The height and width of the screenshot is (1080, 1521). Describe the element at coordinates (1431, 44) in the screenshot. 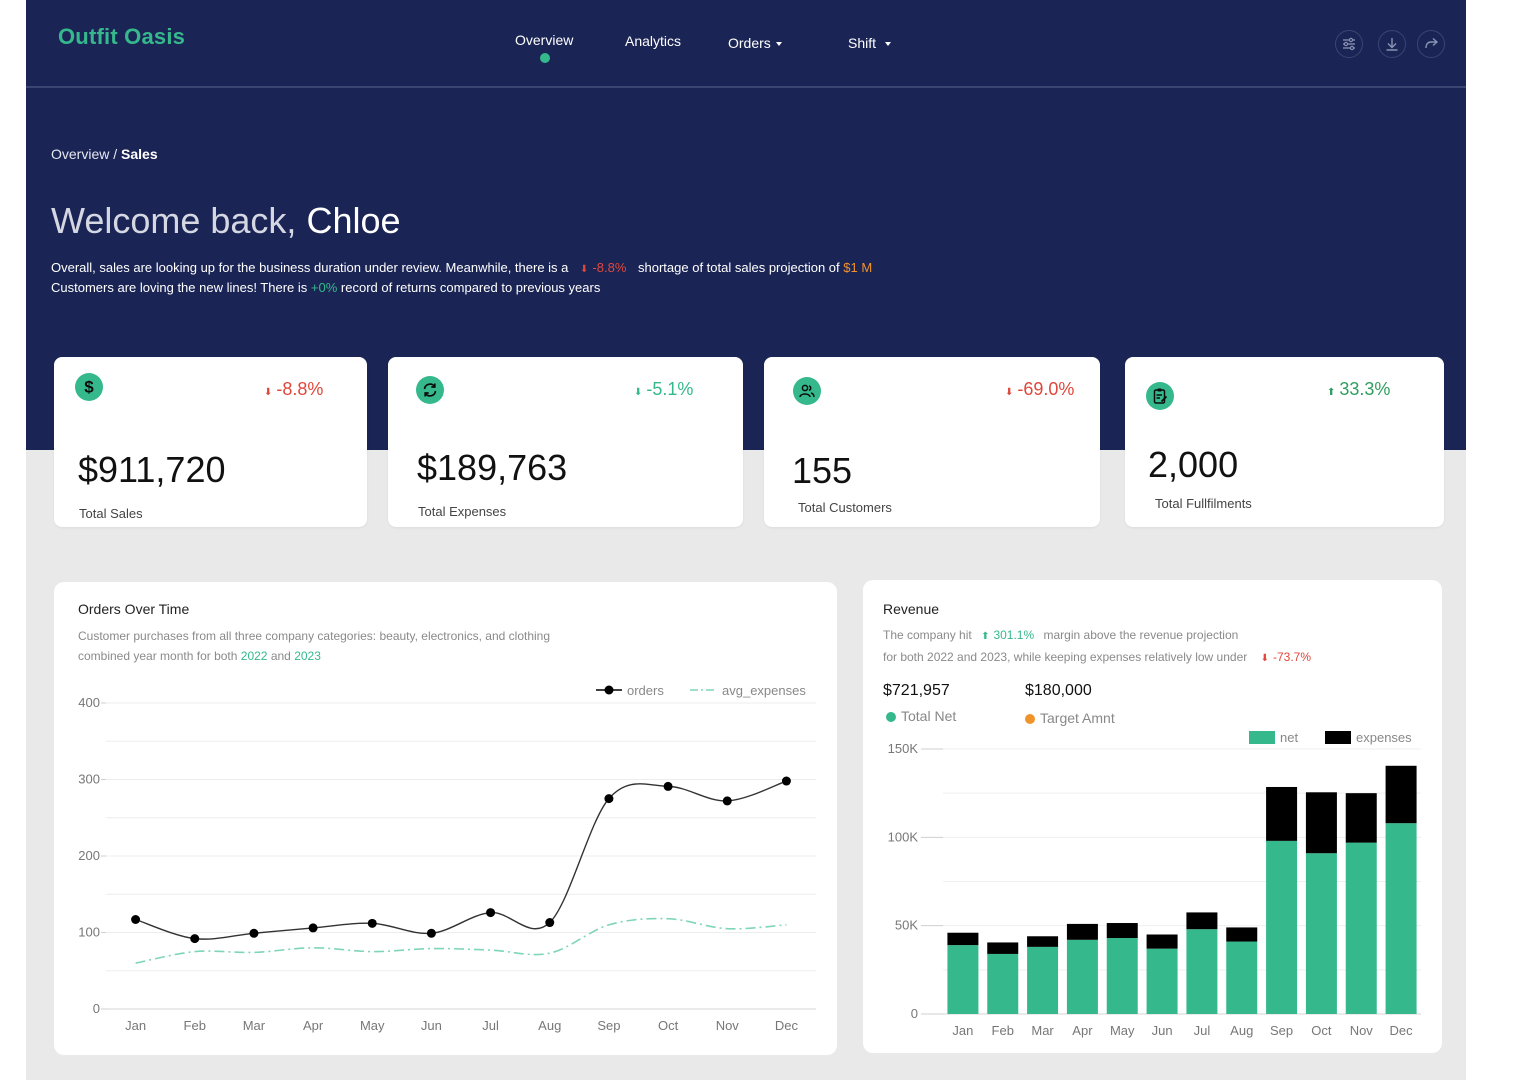

I see `share-button` at that location.